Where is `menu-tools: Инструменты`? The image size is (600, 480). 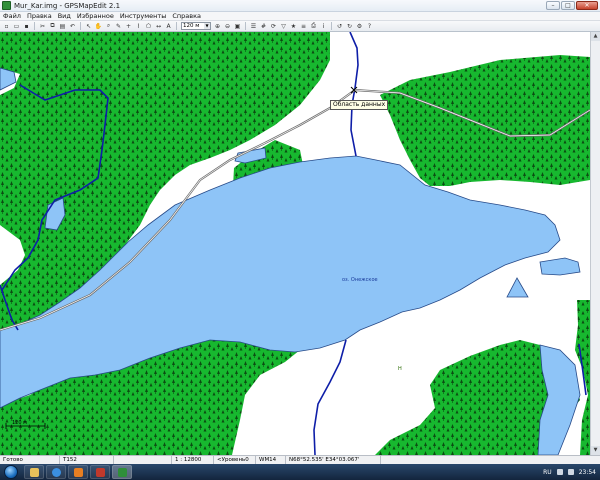
menu-tools: Инструменты is located at coordinates (143, 16).